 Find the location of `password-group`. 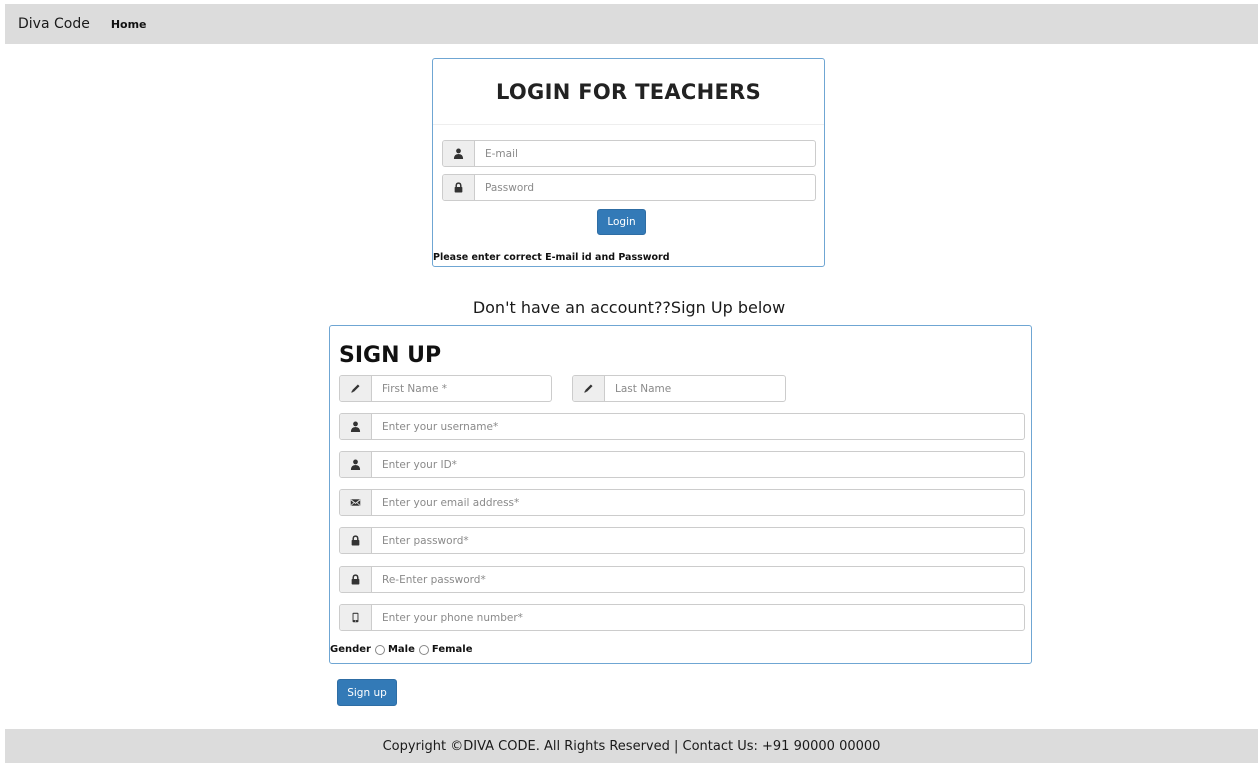

password-group is located at coordinates (682, 540).